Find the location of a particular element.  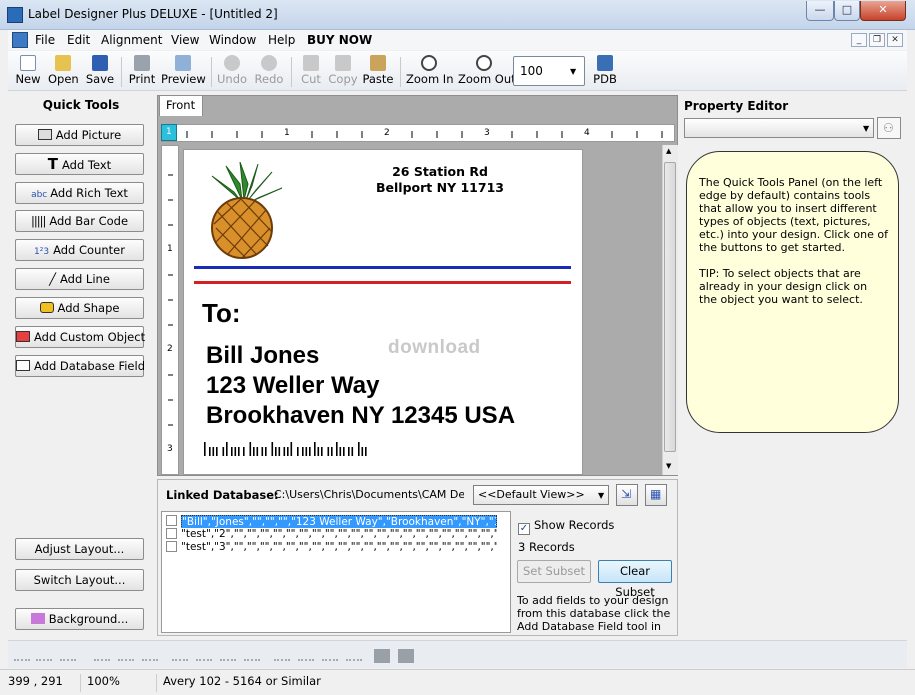

scroll-down-icon: ▼ is located at coordinates (668, 466).